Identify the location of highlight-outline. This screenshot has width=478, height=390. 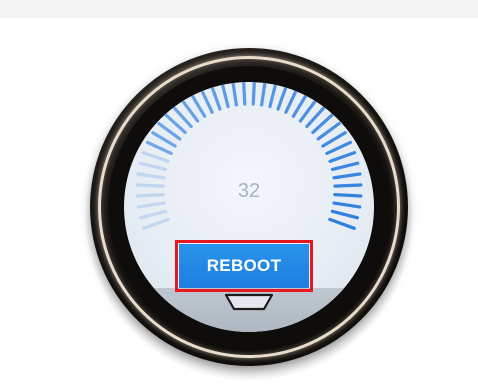
(244, 266).